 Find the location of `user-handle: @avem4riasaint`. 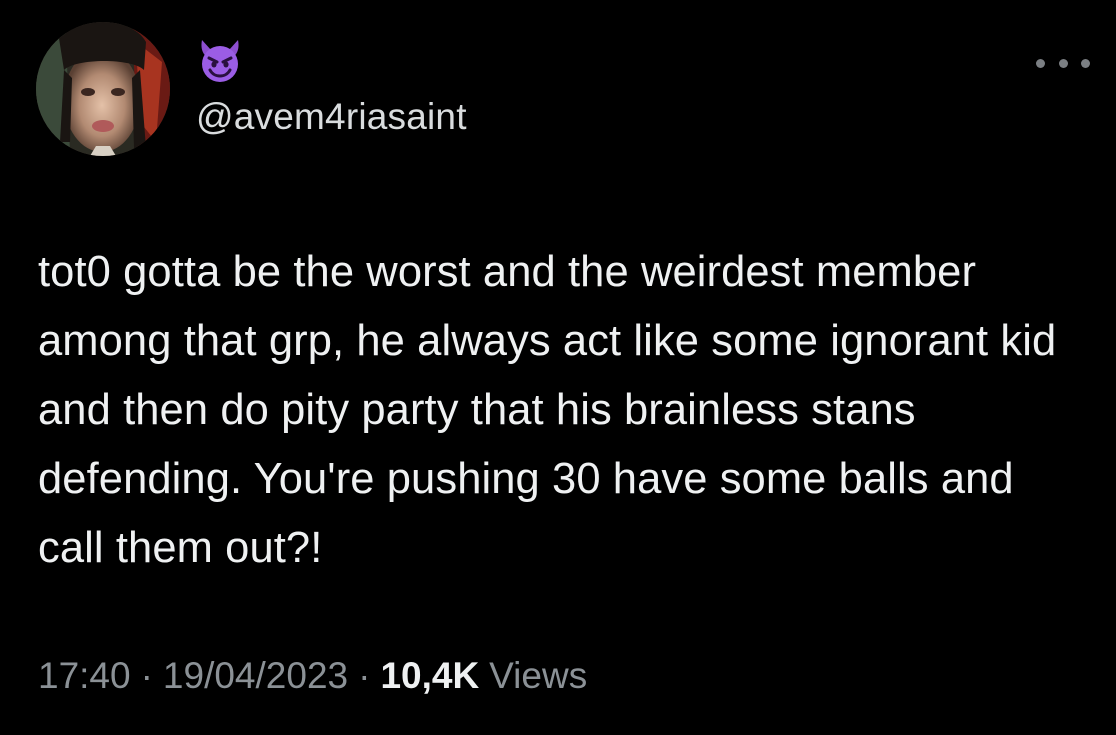

user-handle: @avem4riasaint is located at coordinates (331, 117).